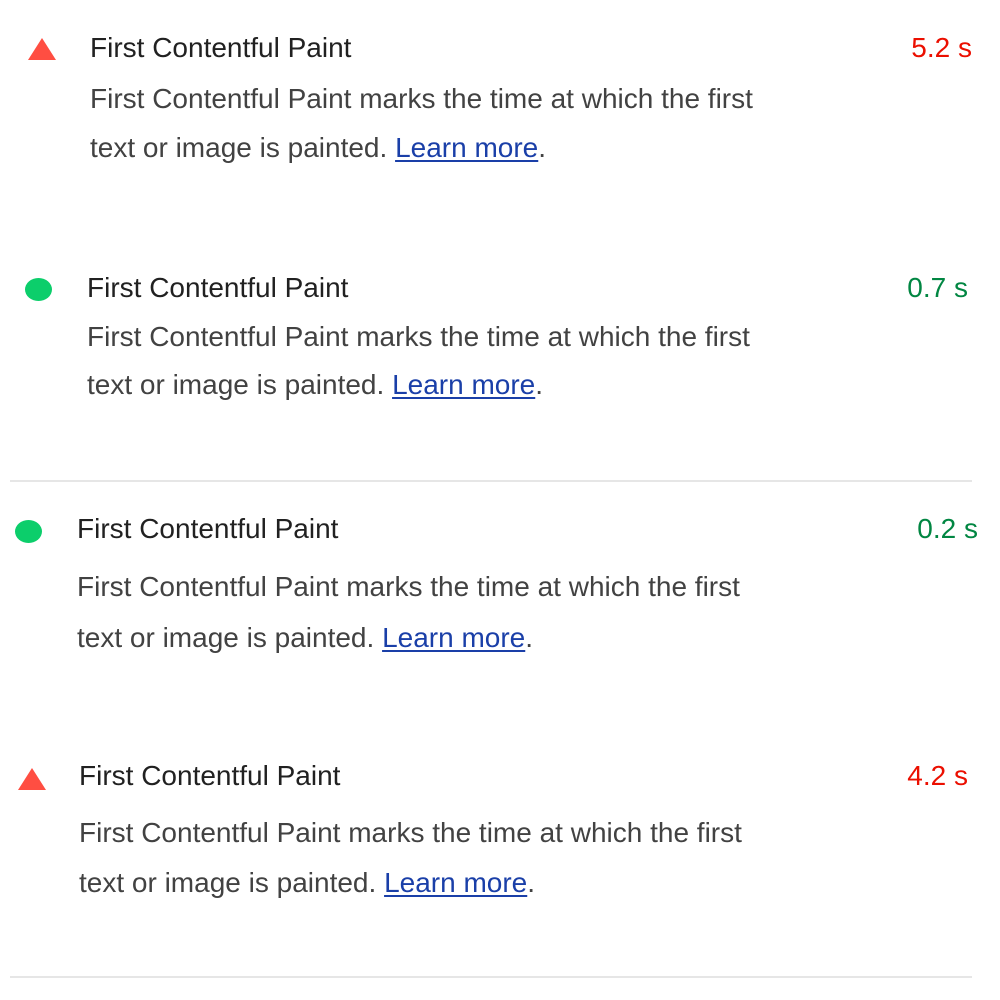 This screenshot has width=1000, height=1000. Describe the element at coordinates (941, 47) in the screenshot. I see `audit-value: 5.2 s` at that location.